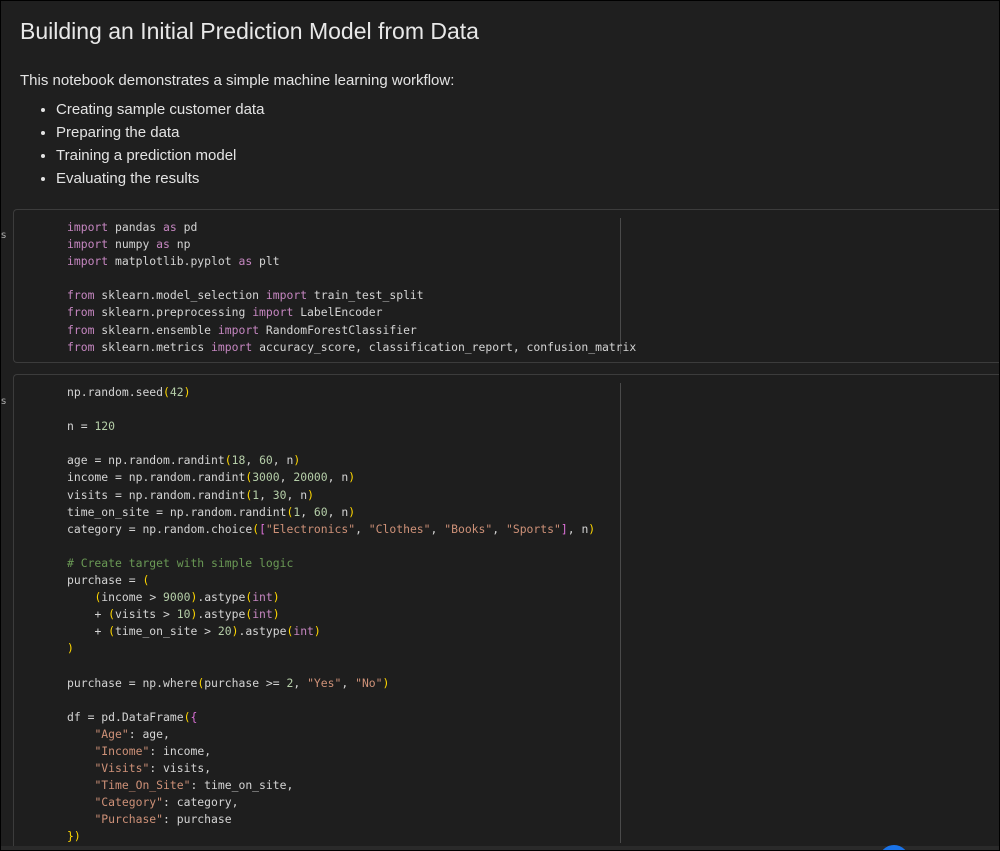  What do you see at coordinates (153, 750) in the screenshot?
I see `code-line: "Income": income,` at bounding box center [153, 750].